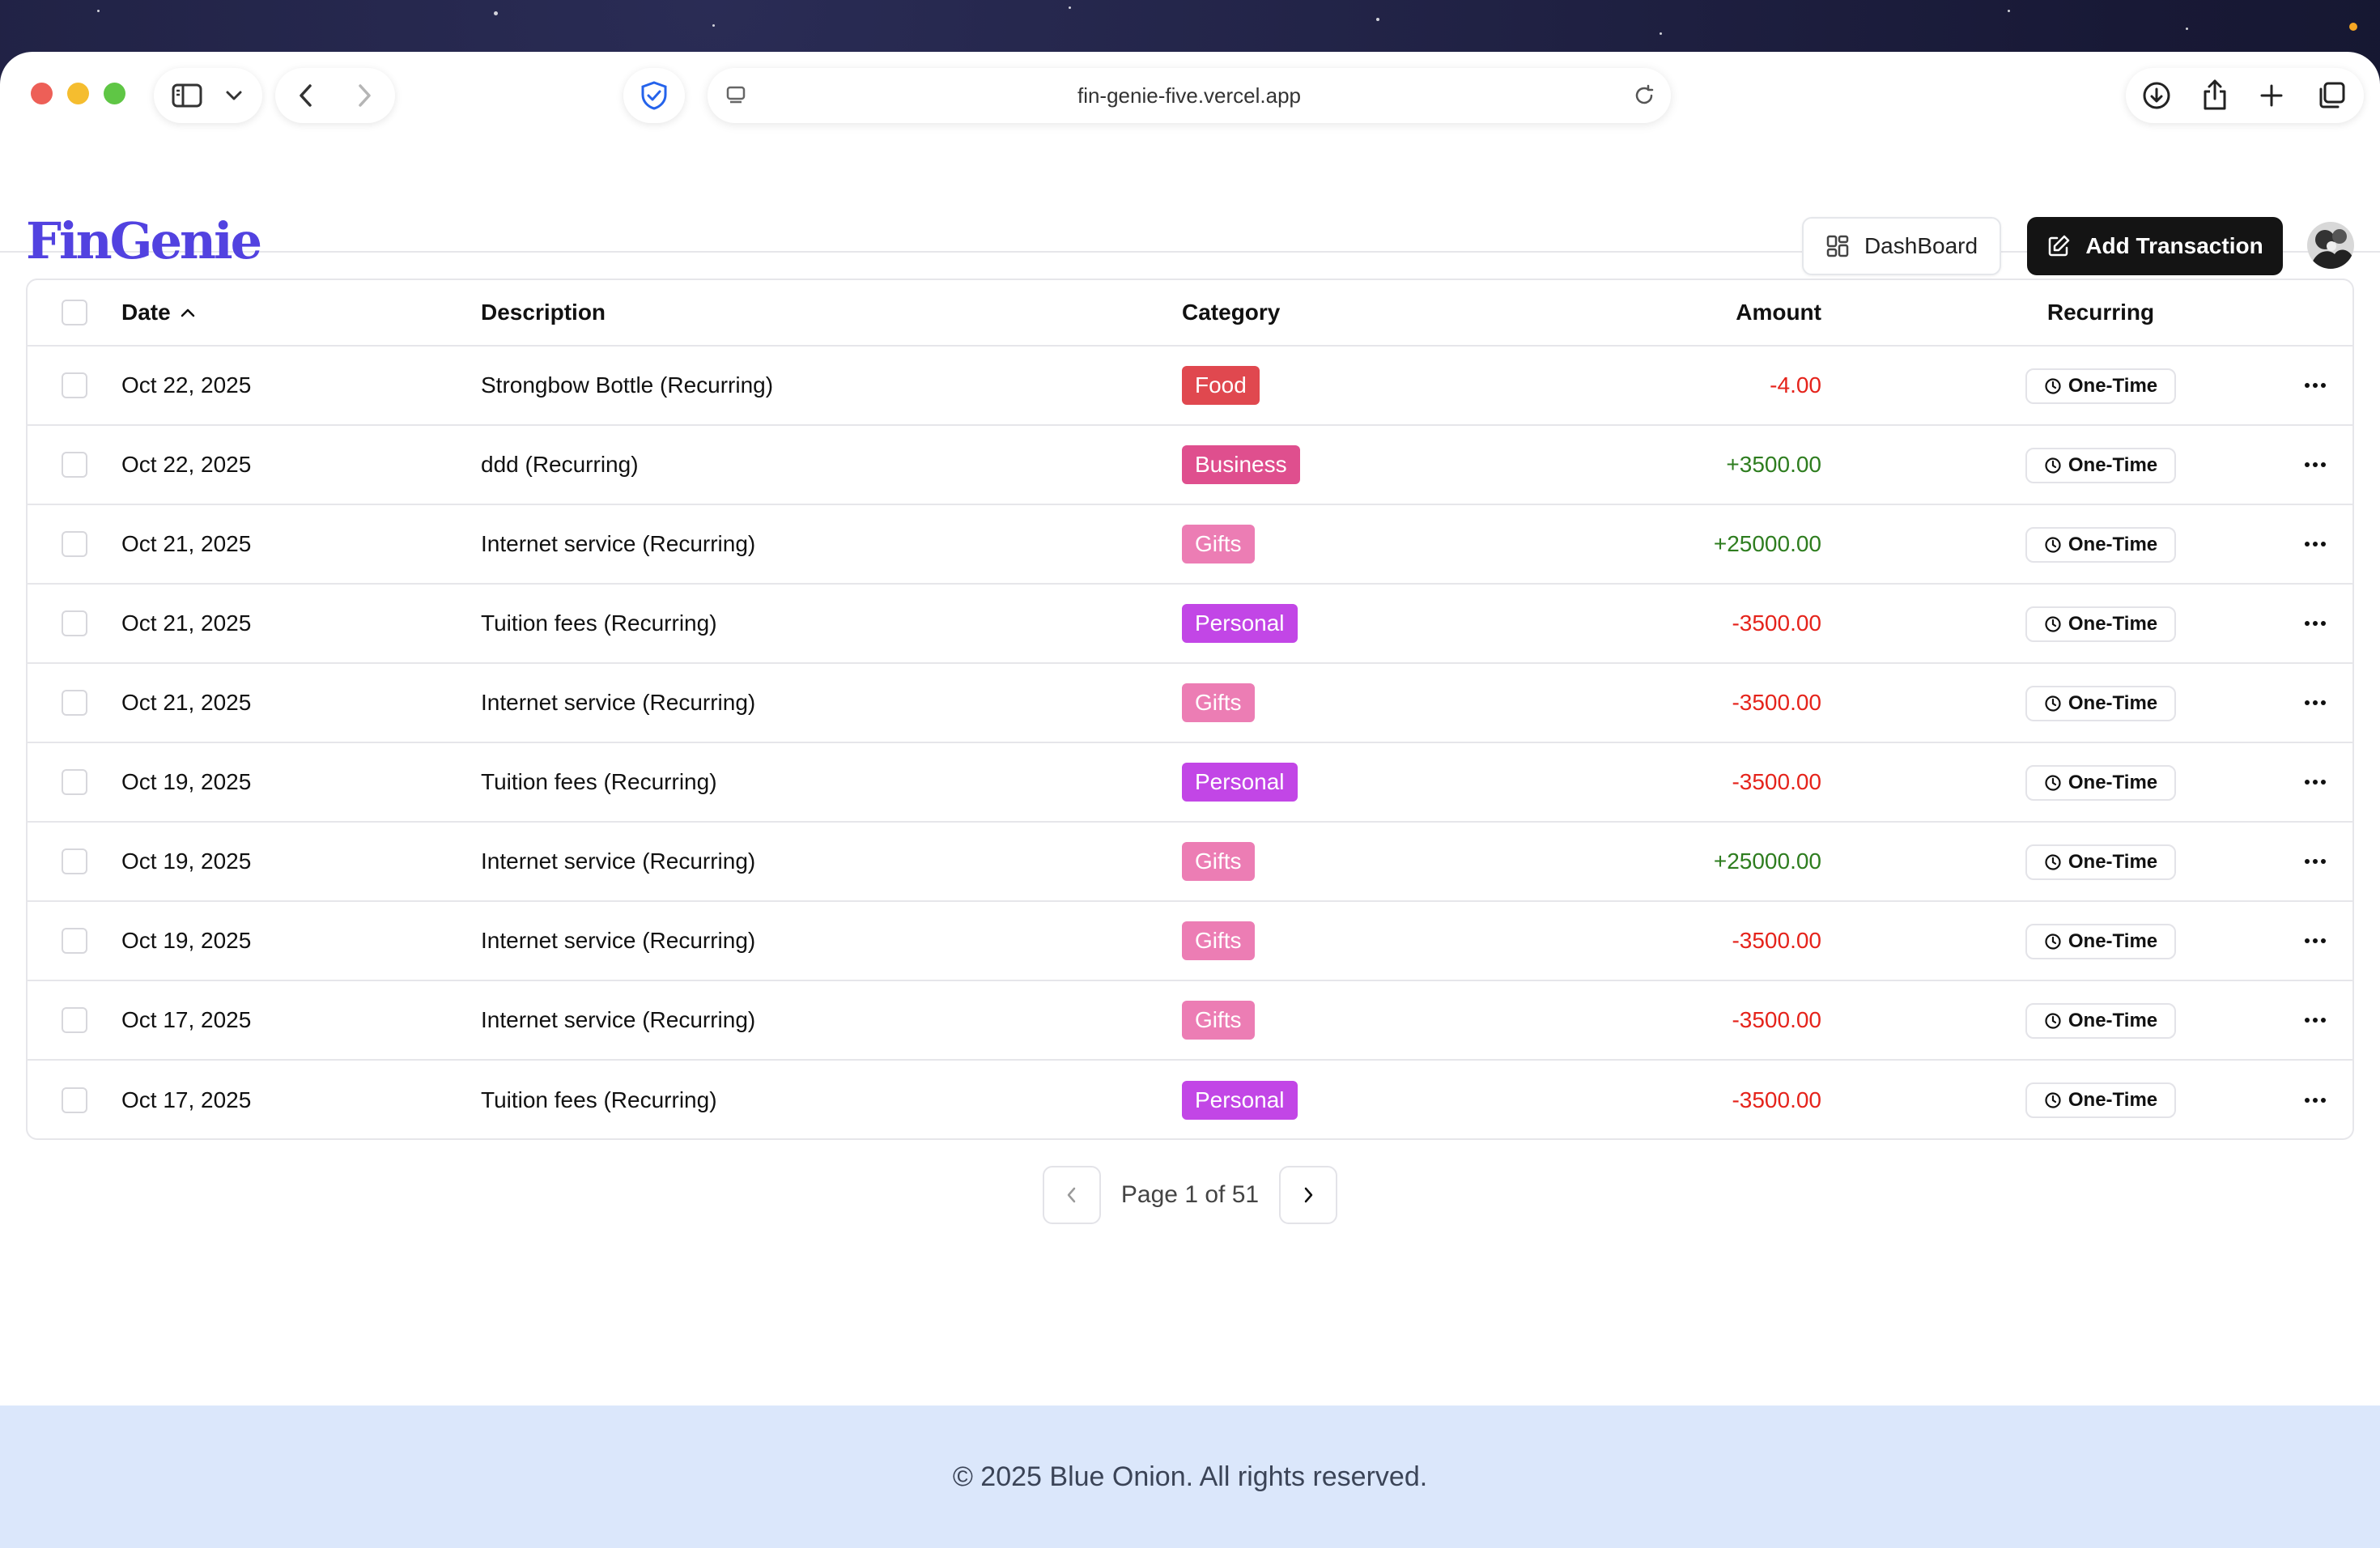  What do you see at coordinates (2174, 245) in the screenshot?
I see `add-transaction-label: Add Transaction` at bounding box center [2174, 245].